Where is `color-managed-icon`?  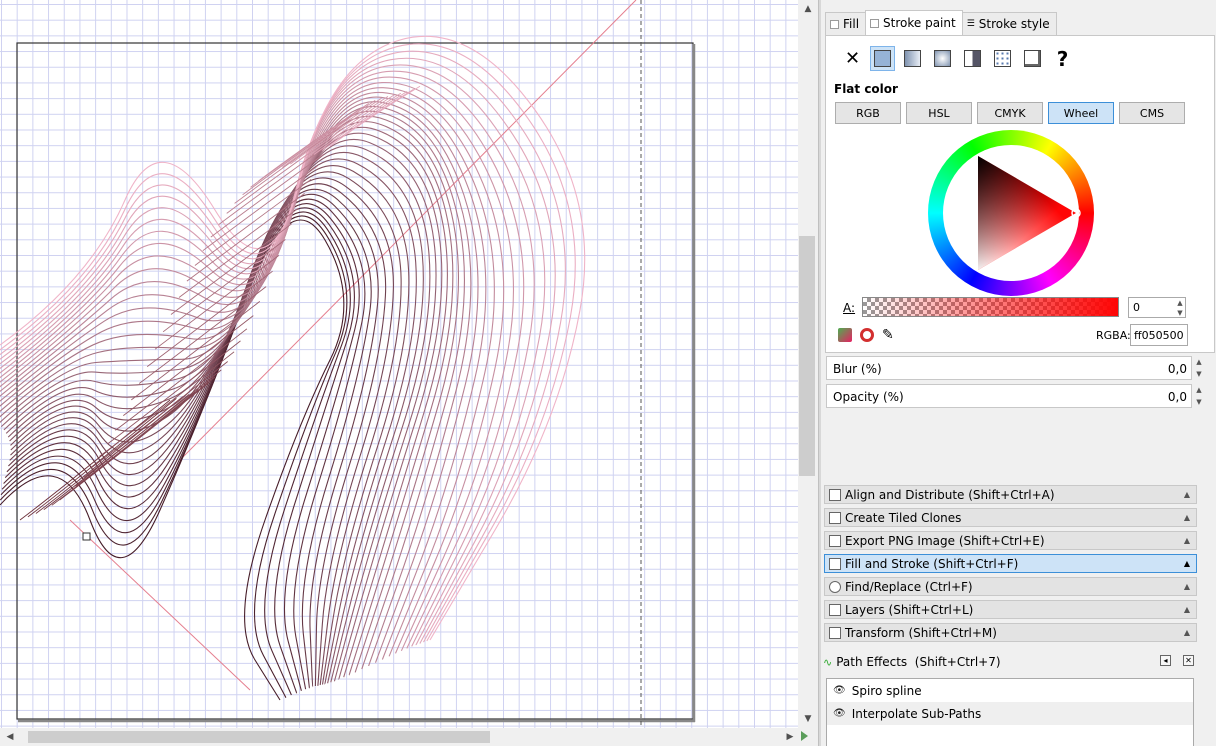 color-managed-icon is located at coordinates (845, 335).